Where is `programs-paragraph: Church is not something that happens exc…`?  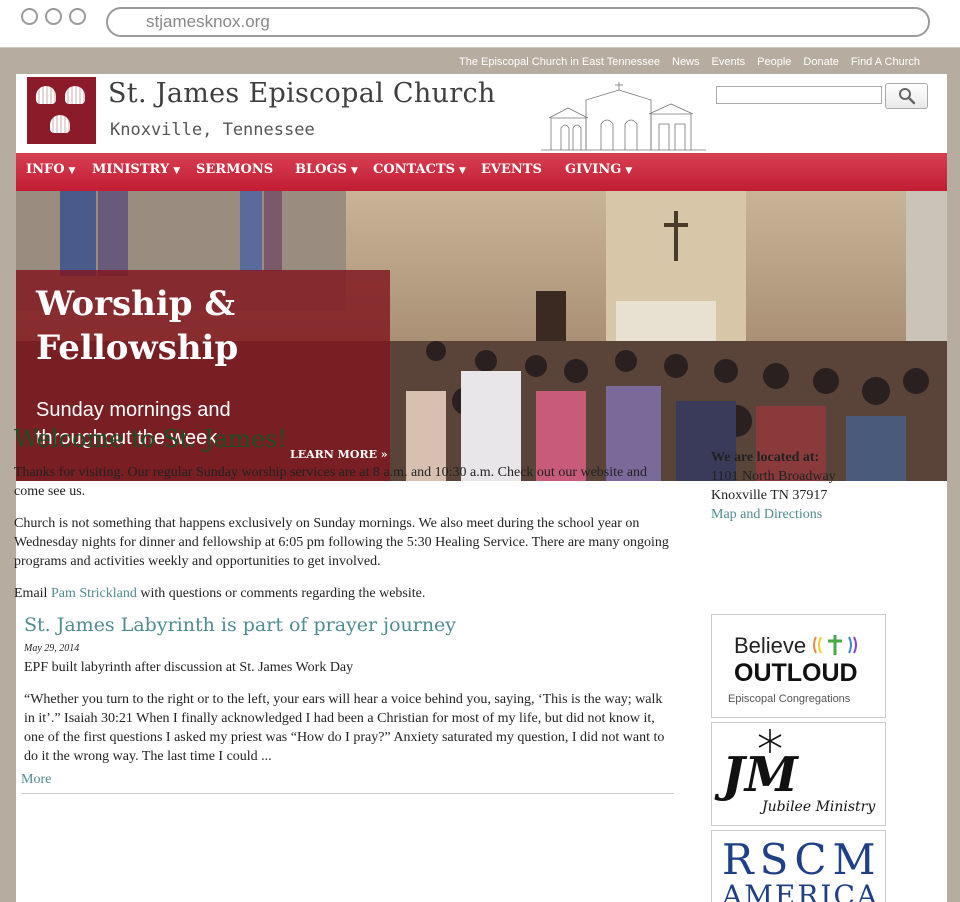
programs-paragraph: Church is not something that happens exc… is located at coordinates (341, 542).